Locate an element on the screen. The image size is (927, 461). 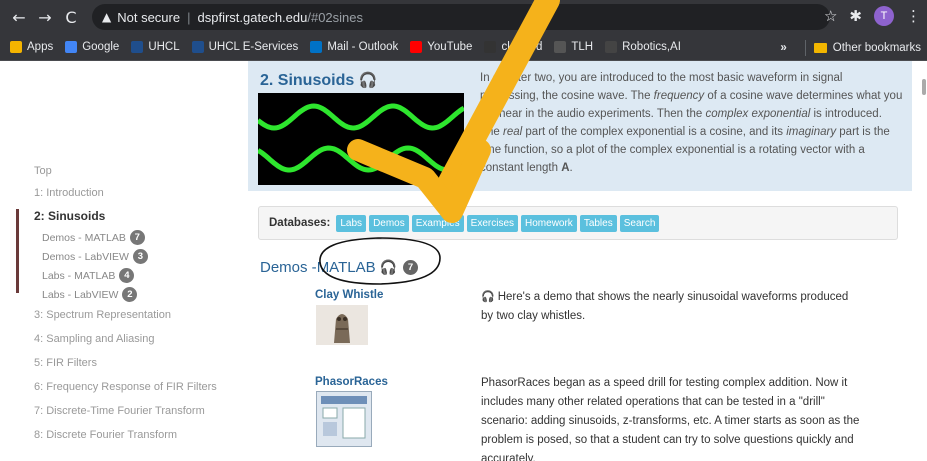
chapter-title-text: 2. Sinusoids is located at coordinates (307, 80).